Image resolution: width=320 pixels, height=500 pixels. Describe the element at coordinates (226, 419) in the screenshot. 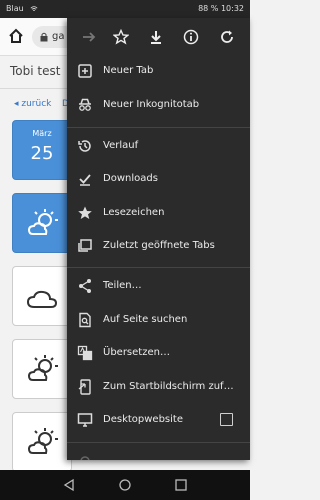

I see `desktop-site-checkbox` at that location.